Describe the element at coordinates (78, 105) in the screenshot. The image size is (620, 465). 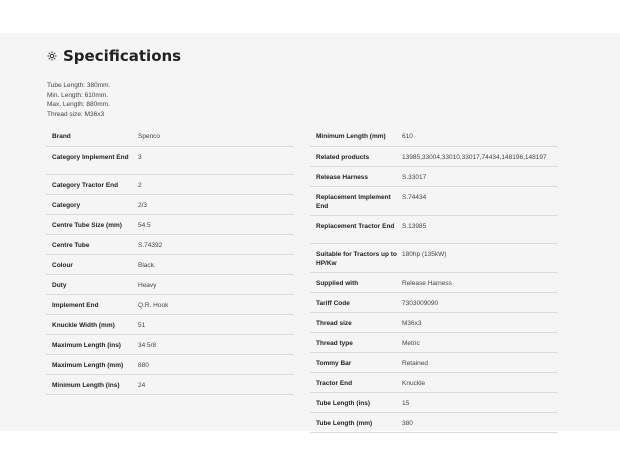
I see `description-line: Max. Length: 880mm.` at that location.